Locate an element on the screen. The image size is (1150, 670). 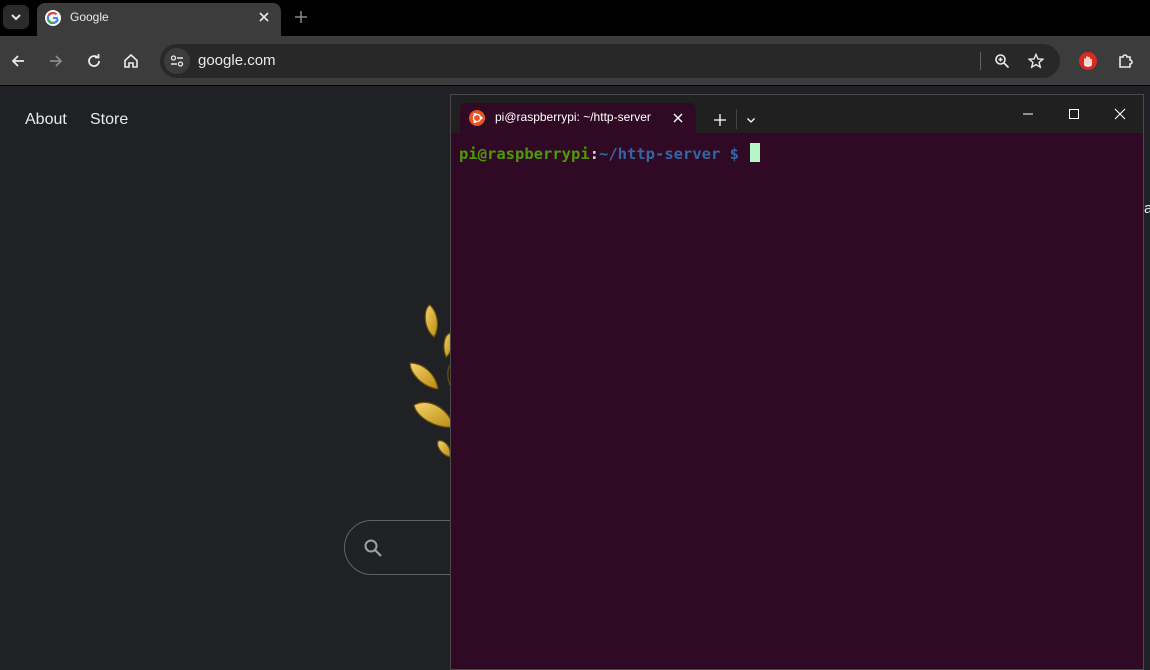
browser-tab-bar: Google is located at coordinates (575, 18).